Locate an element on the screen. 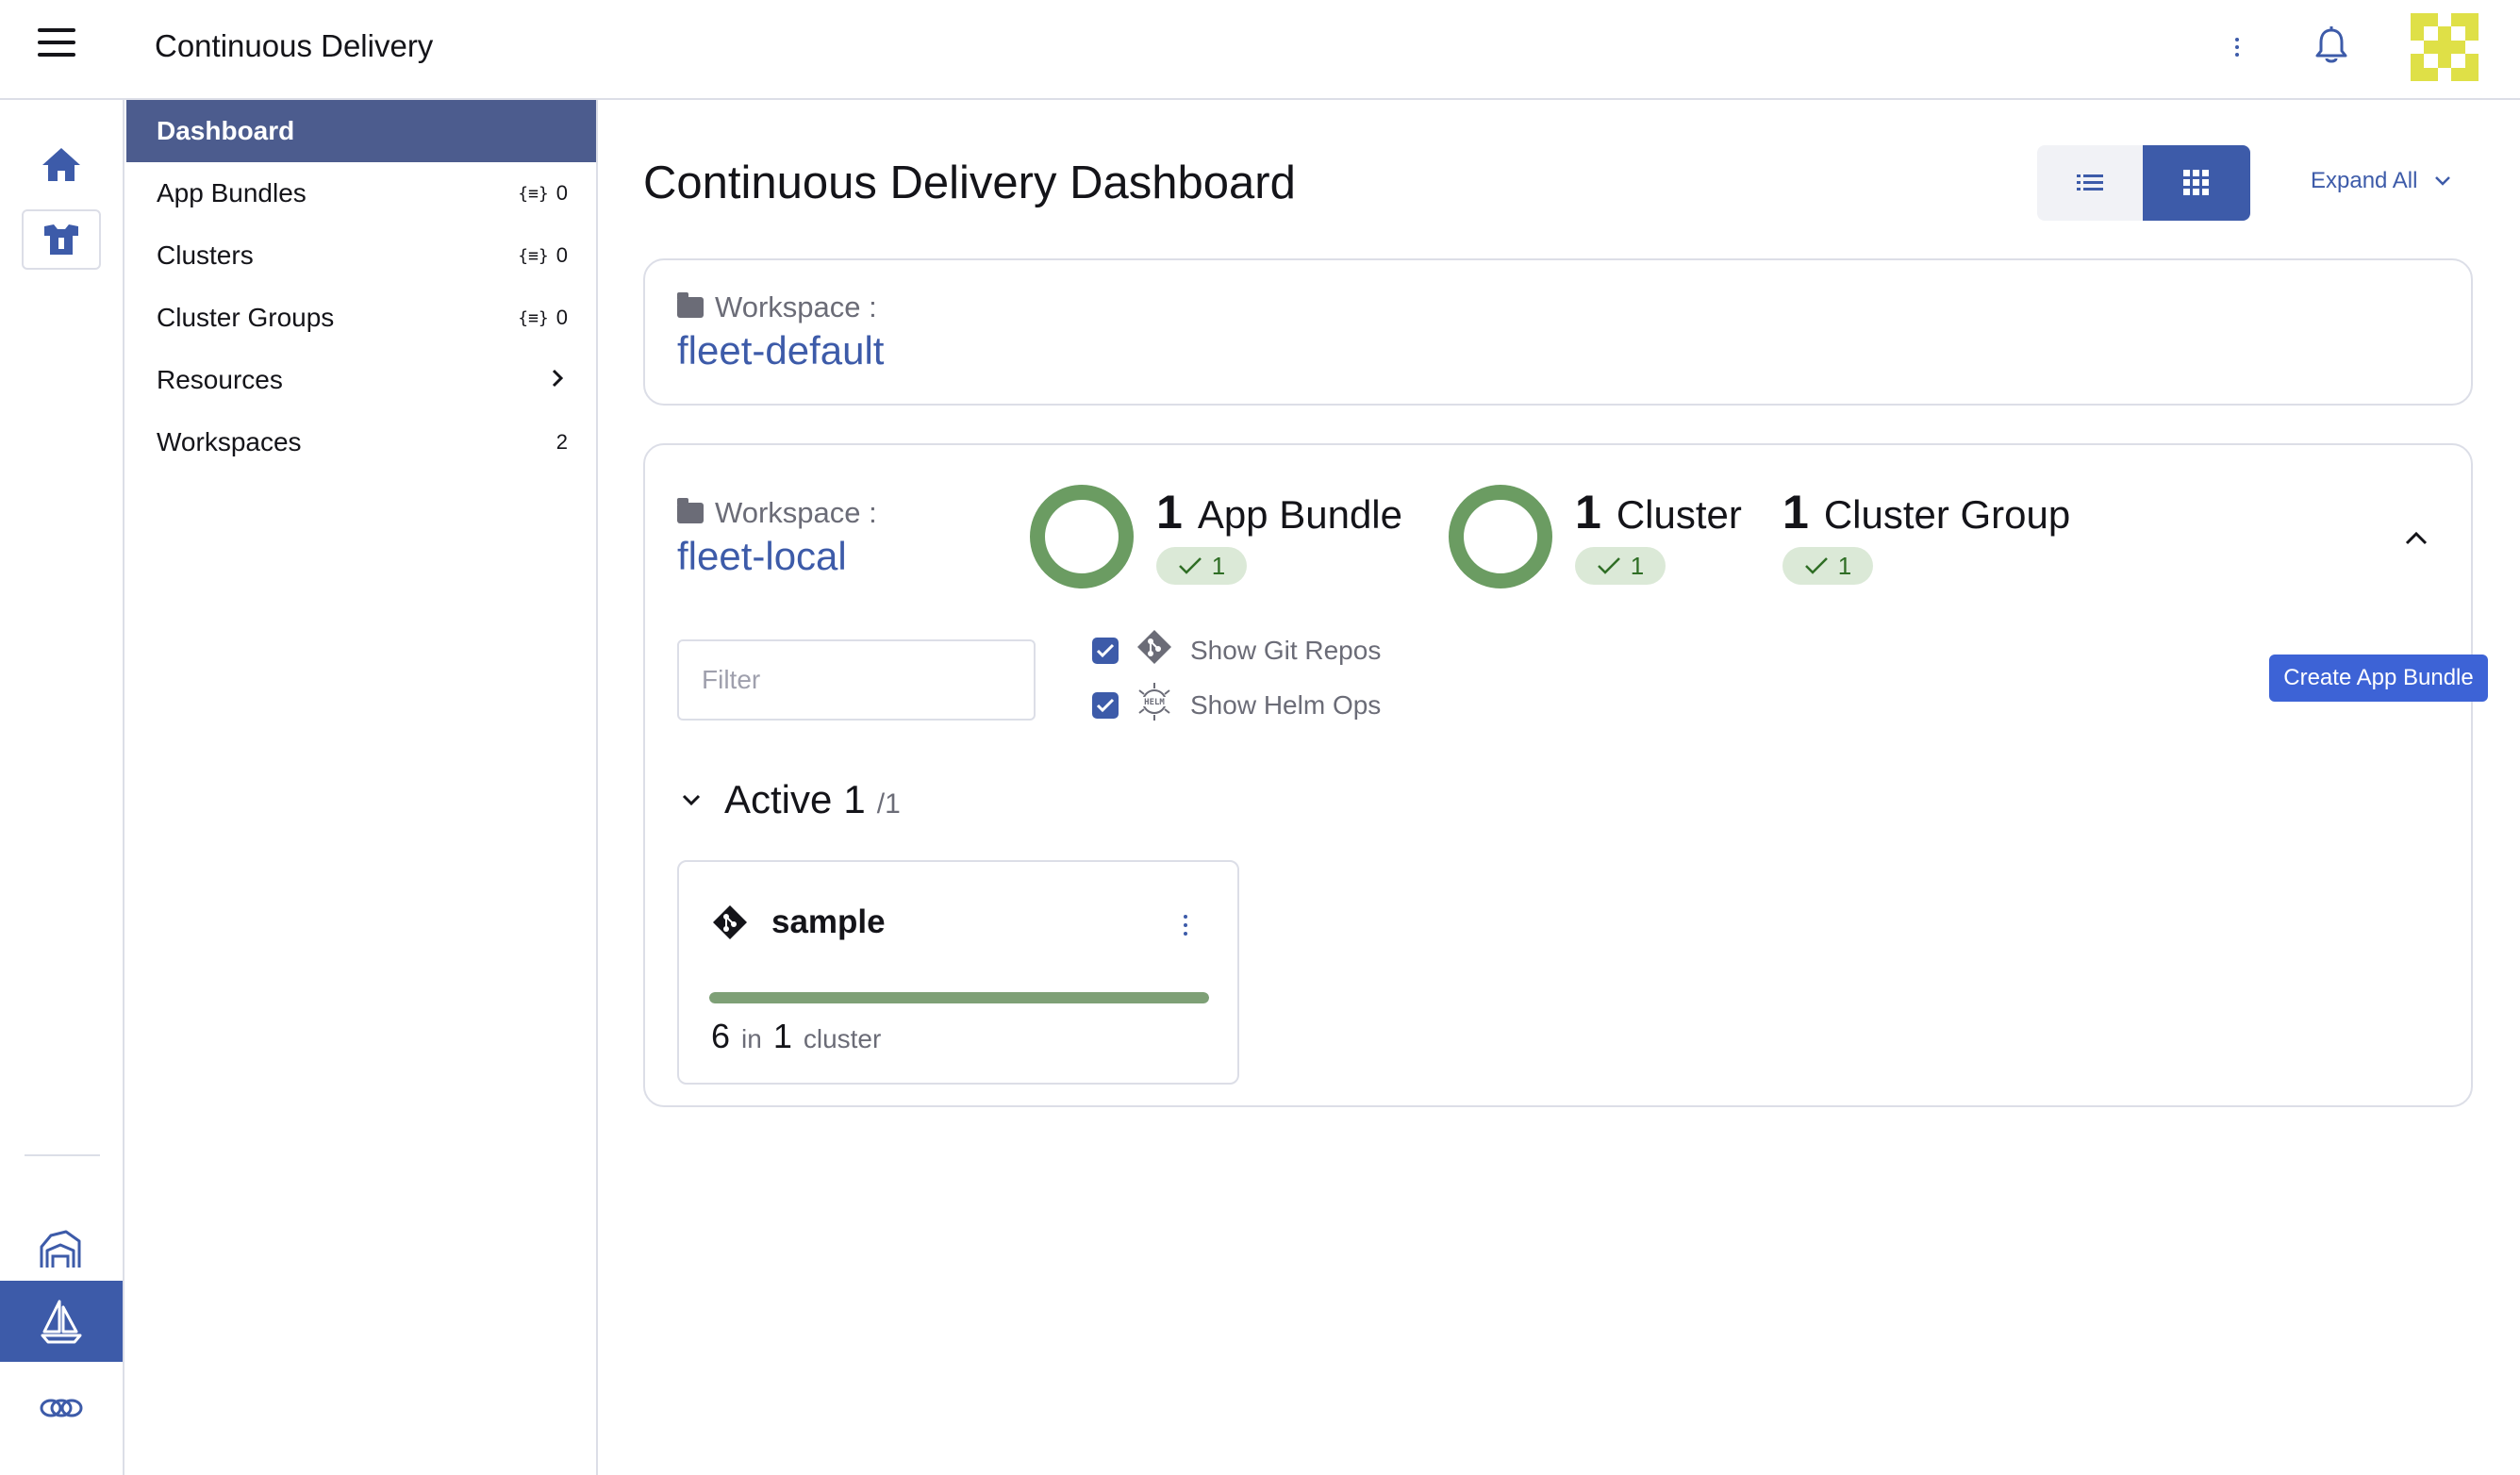 The width and height of the screenshot is (2520, 1475). create-app-bundle-button: Create App Bundle is located at coordinates (2378, 678).